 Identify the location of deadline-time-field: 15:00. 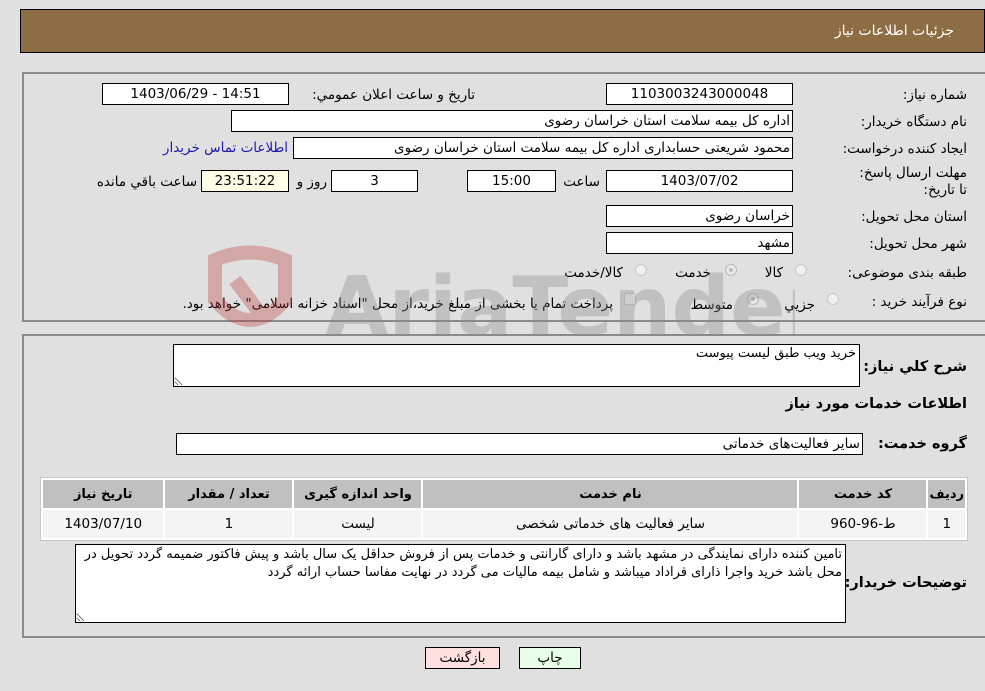
(511, 181).